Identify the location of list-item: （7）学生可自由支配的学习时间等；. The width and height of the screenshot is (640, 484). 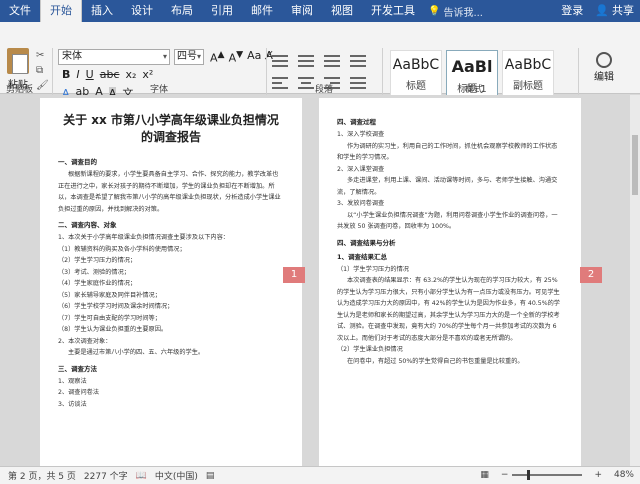
(109, 318).